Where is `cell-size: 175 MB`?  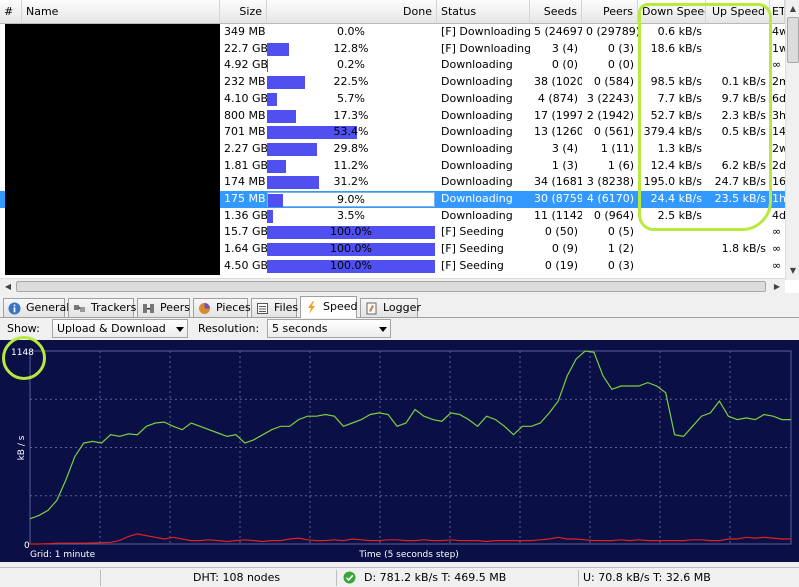
cell-size: 175 MB is located at coordinates (245, 198).